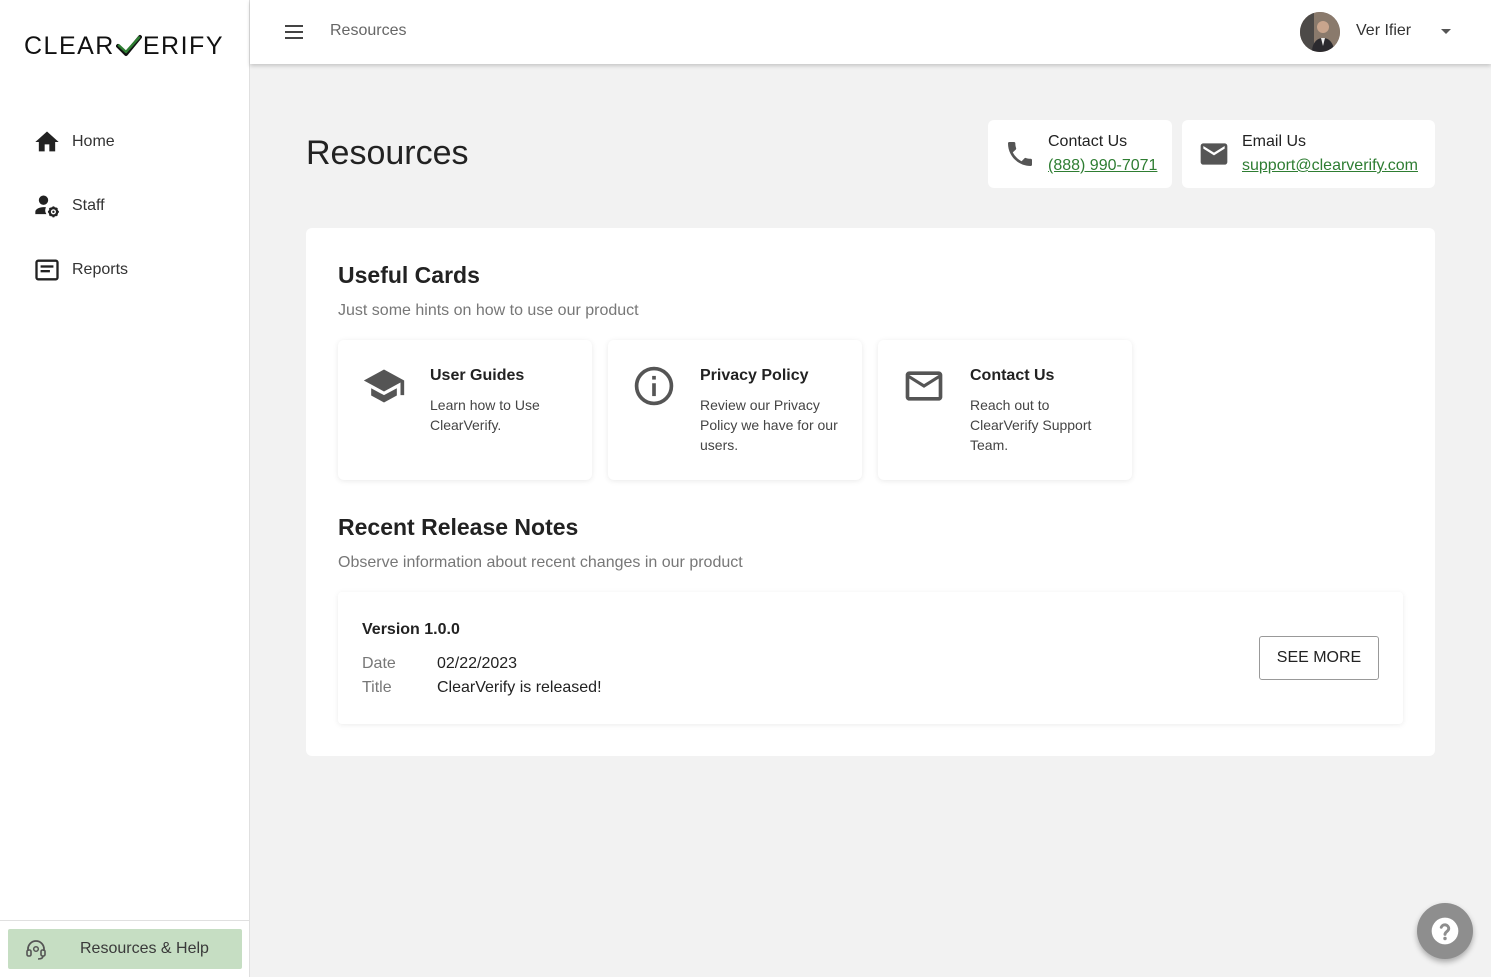  What do you see at coordinates (377, 687) in the screenshot?
I see `release-title-label: Title` at bounding box center [377, 687].